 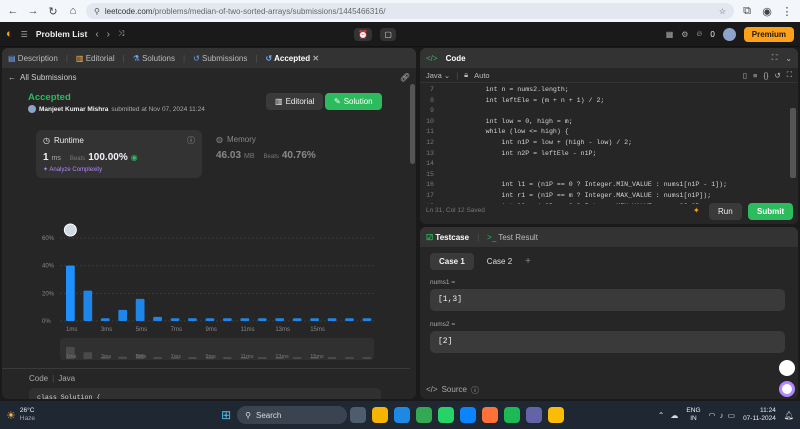 What do you see at coordinates (292, 58) in the screenshot?
I see `tab-accepted: ↺ Accepted ✕` at bounding box center [292, 58].